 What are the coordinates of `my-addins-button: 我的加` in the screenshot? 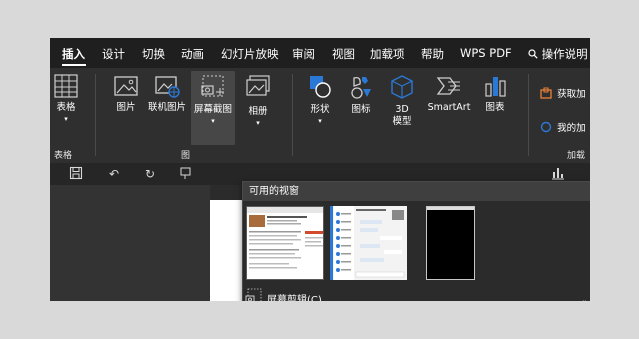 It's located at (563, 125).